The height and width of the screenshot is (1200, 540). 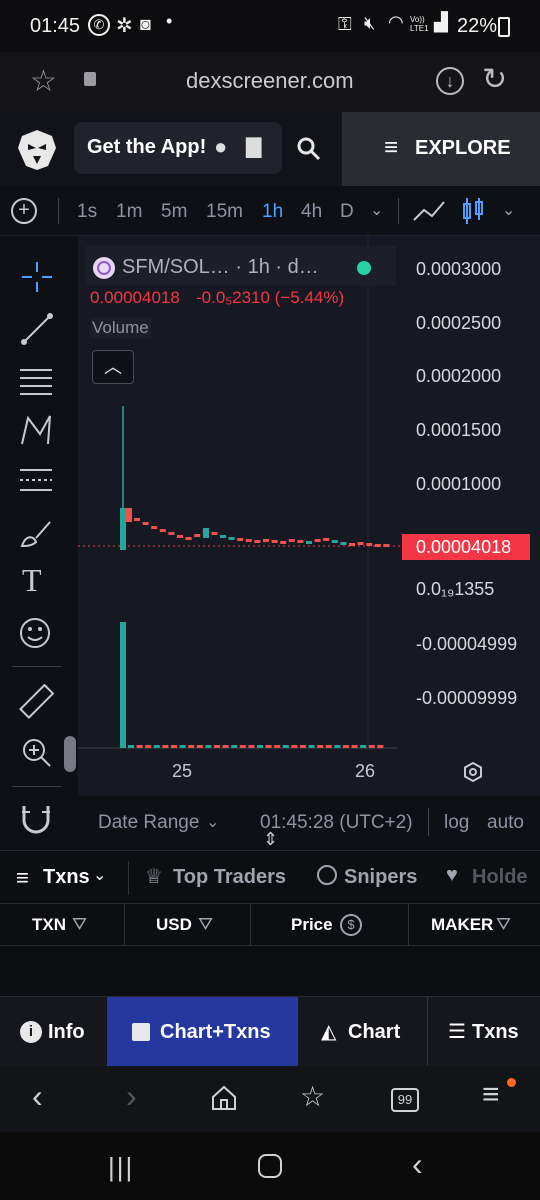 What do you see at coordinates (380, 877) in the screenshot?
I see `tab-snipers: Snipers` at bounding box center [380, 877].